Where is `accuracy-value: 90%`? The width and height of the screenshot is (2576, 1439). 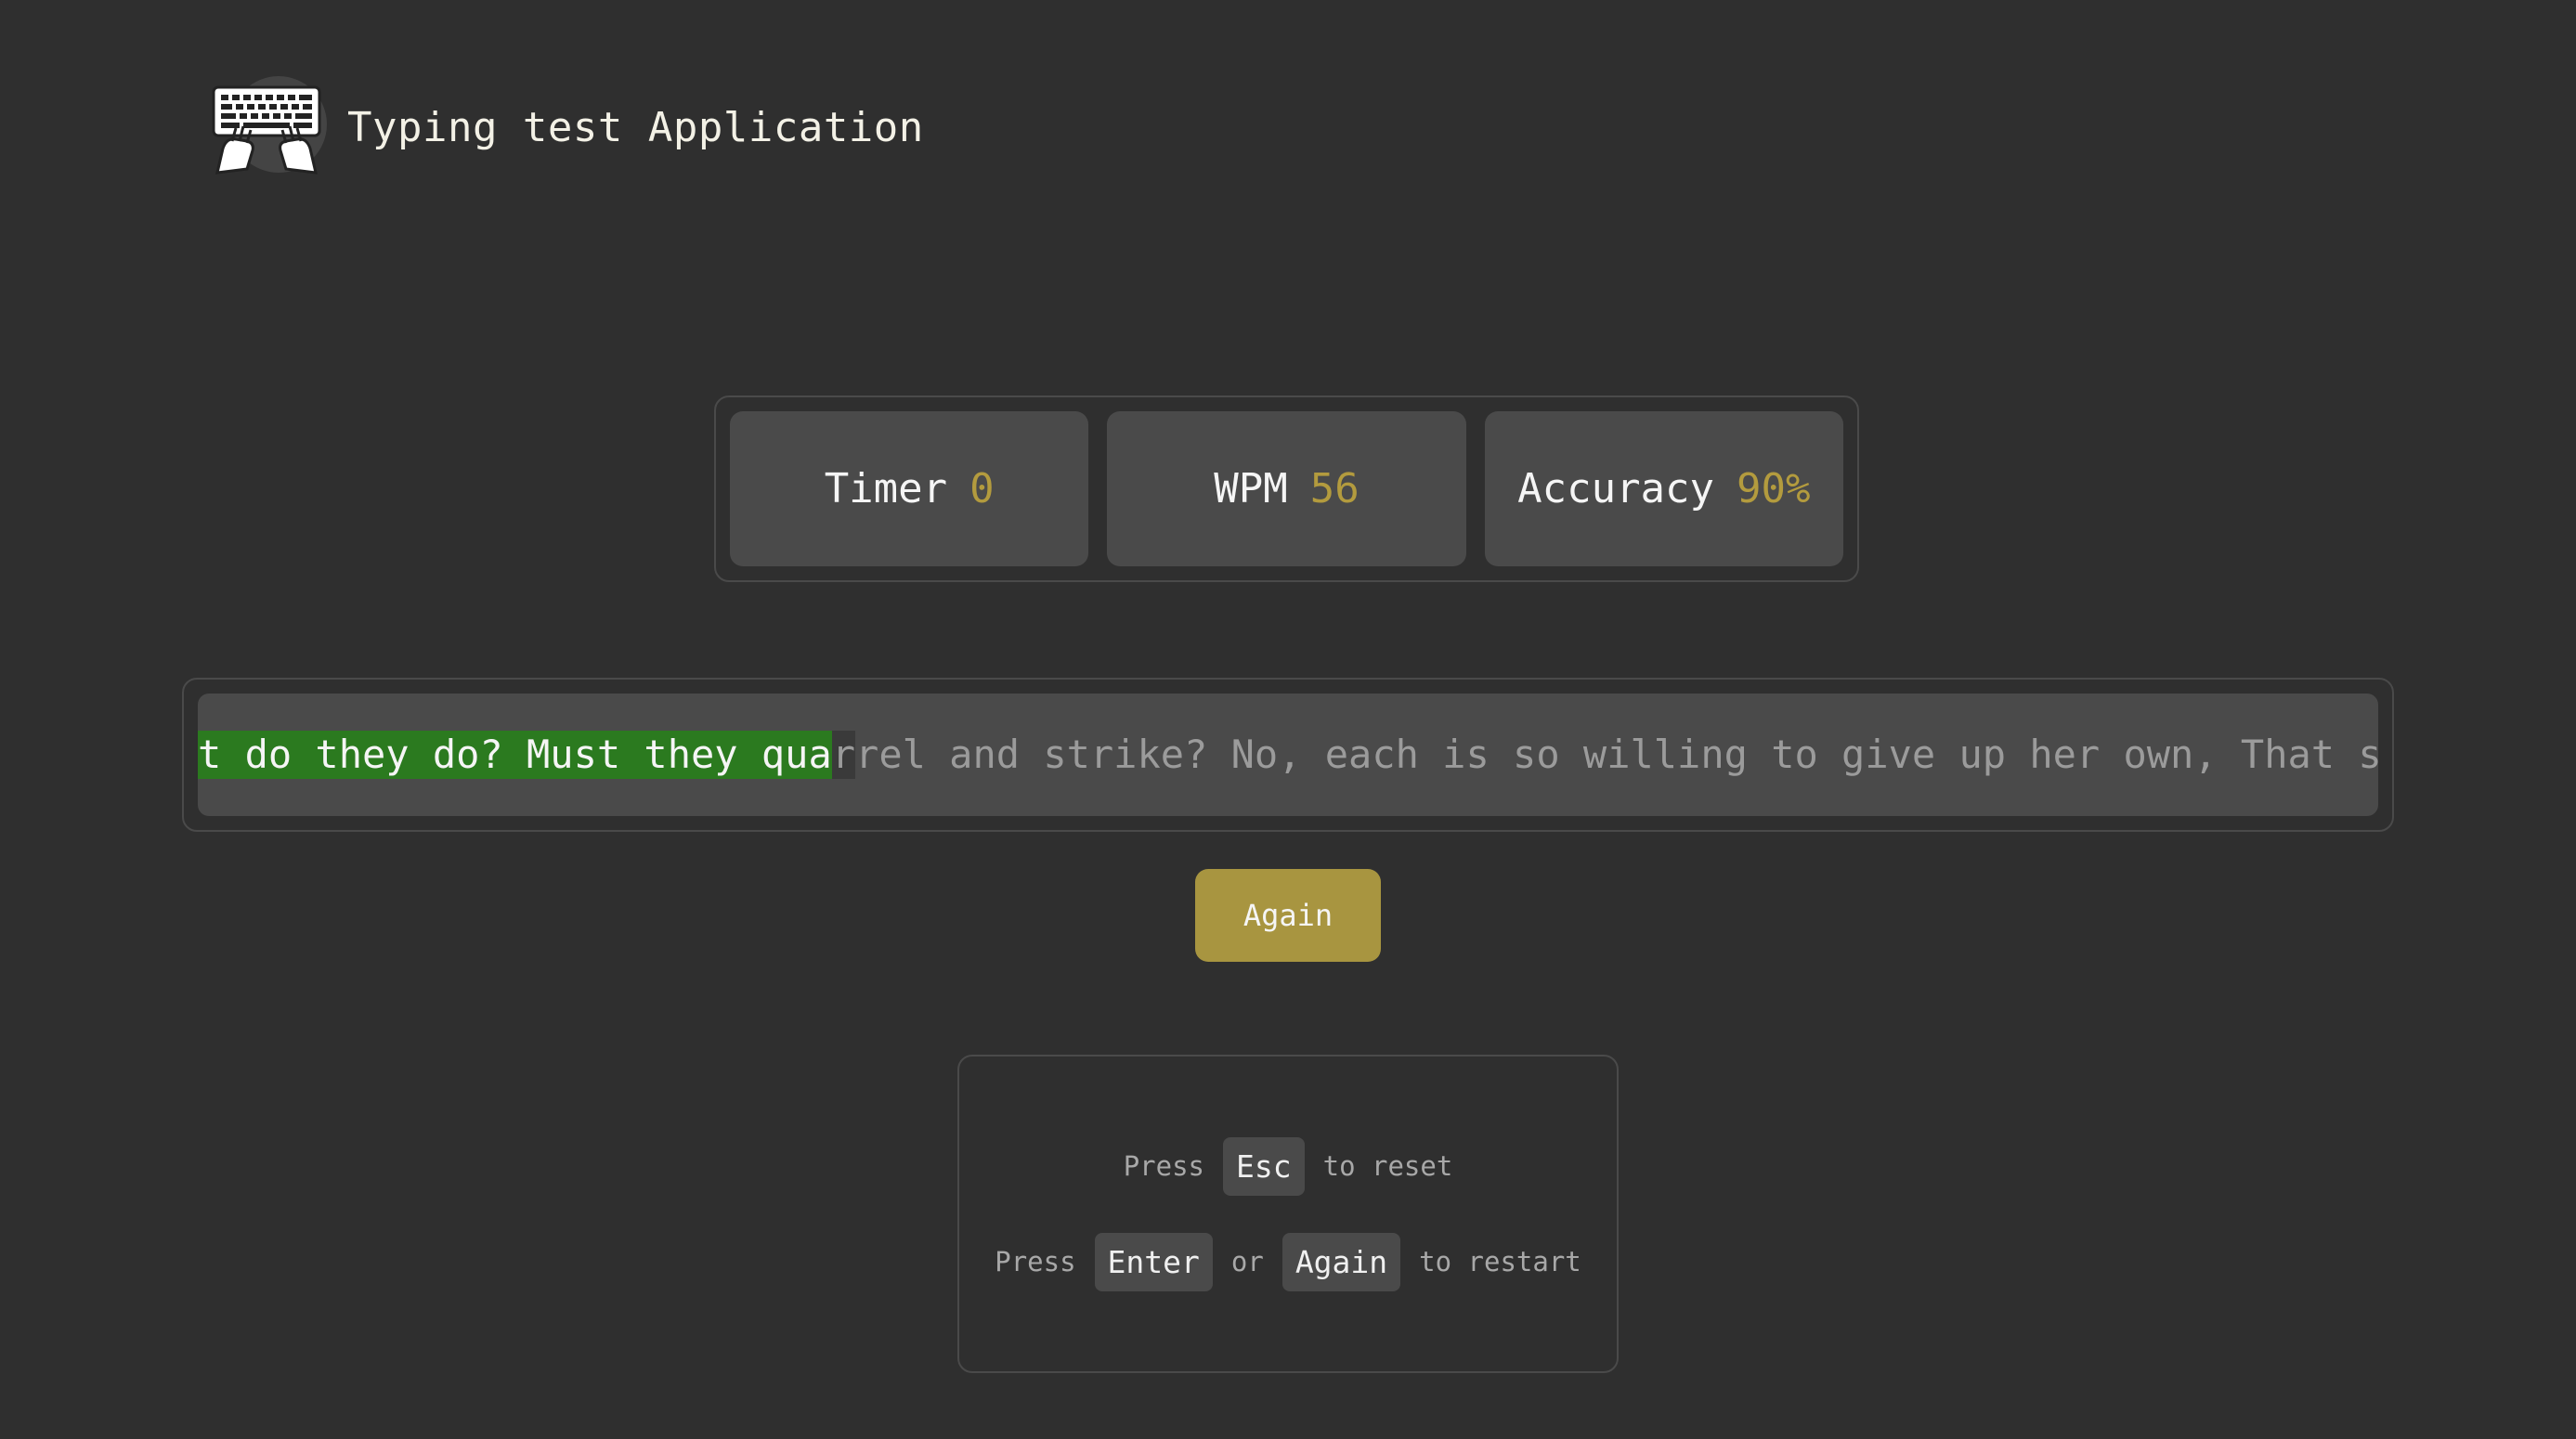 accuracy-value: 90% is located at coordinates (1774, 488).